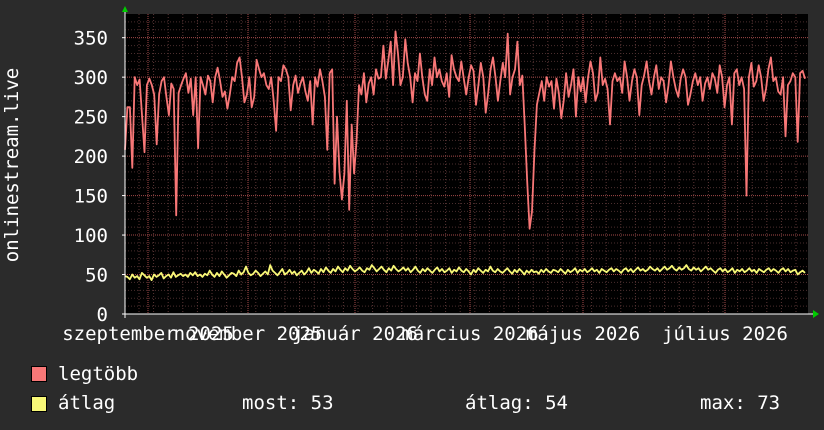 Image resolution: width=824 pixels, height=430 pixels. What do you see at coordinates (583, 334) in the screenshot?
I see `x-tick-label: május 2026` at bounding box center [583, 334].